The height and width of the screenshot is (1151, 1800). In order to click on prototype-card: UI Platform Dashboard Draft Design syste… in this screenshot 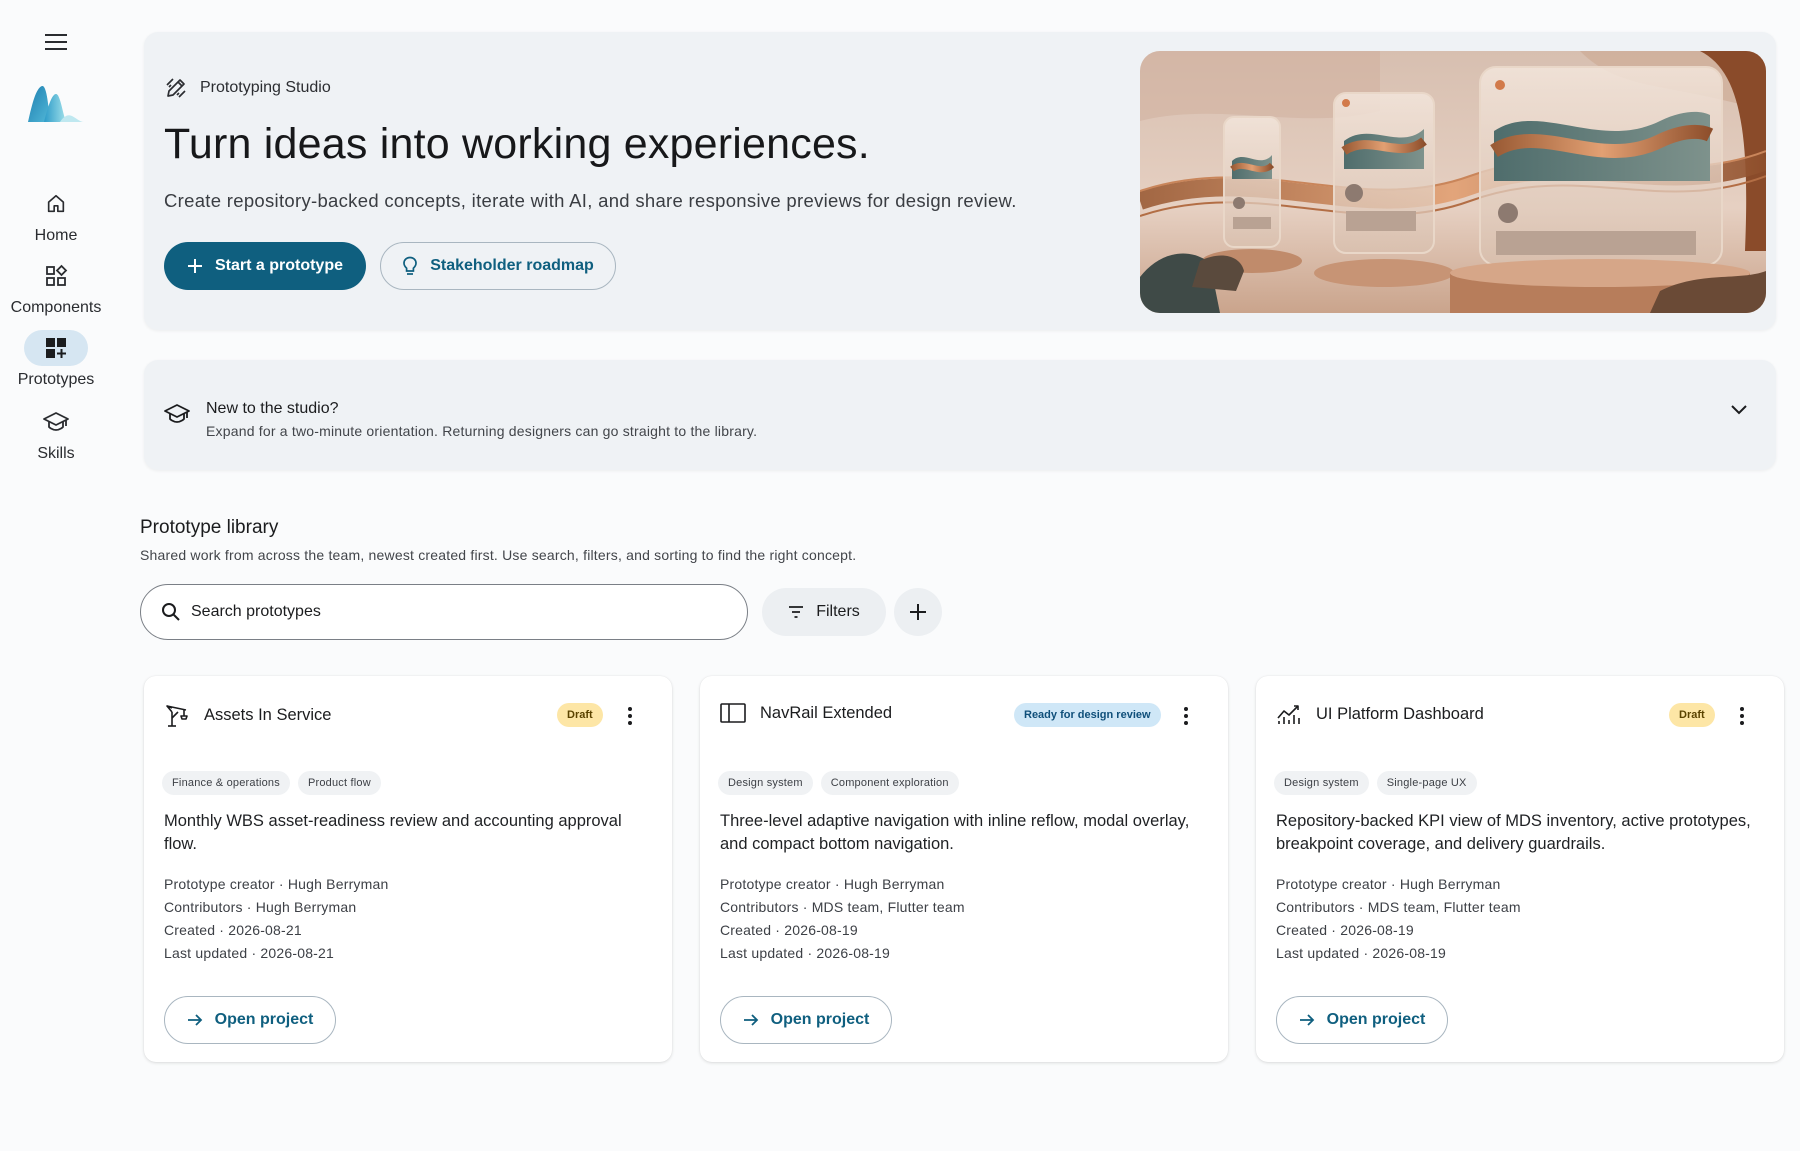, I will do `click(1520, 869)`.